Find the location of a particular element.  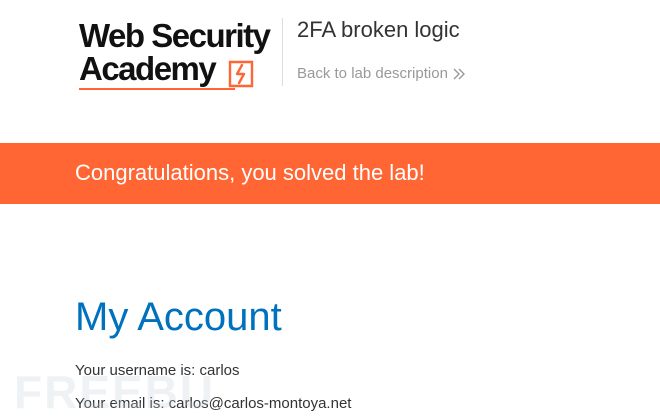

logo-line1: Web Security is located at coordinates (175, 35).